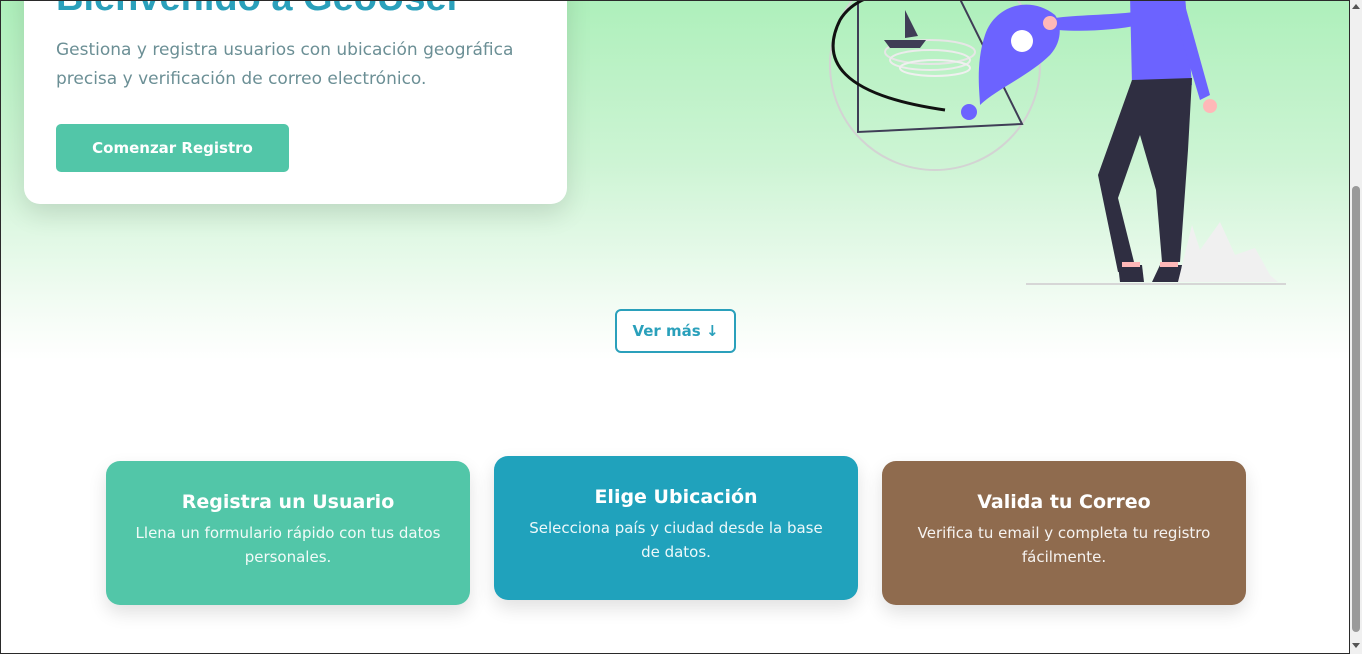  What do you see at coordinates (172, 148) in the screenshot?
I see `start-registration-button: Comenzar Registro` at bounding box center [172, 148].